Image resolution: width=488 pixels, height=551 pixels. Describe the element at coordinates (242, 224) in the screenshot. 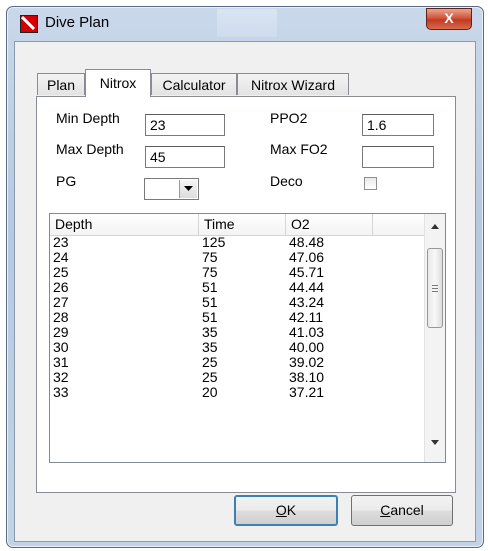

I see `column-header-time: Time` at that location.